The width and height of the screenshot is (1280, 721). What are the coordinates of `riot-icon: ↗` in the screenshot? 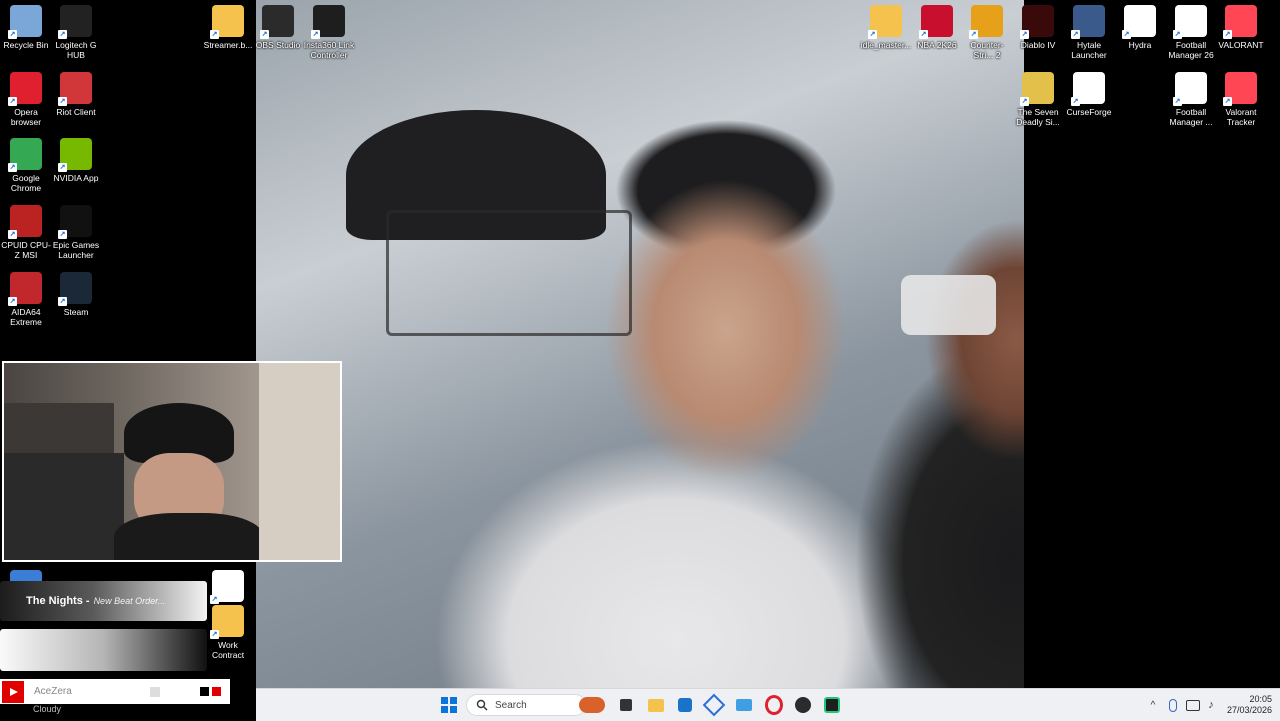 It's located at (75, 89).